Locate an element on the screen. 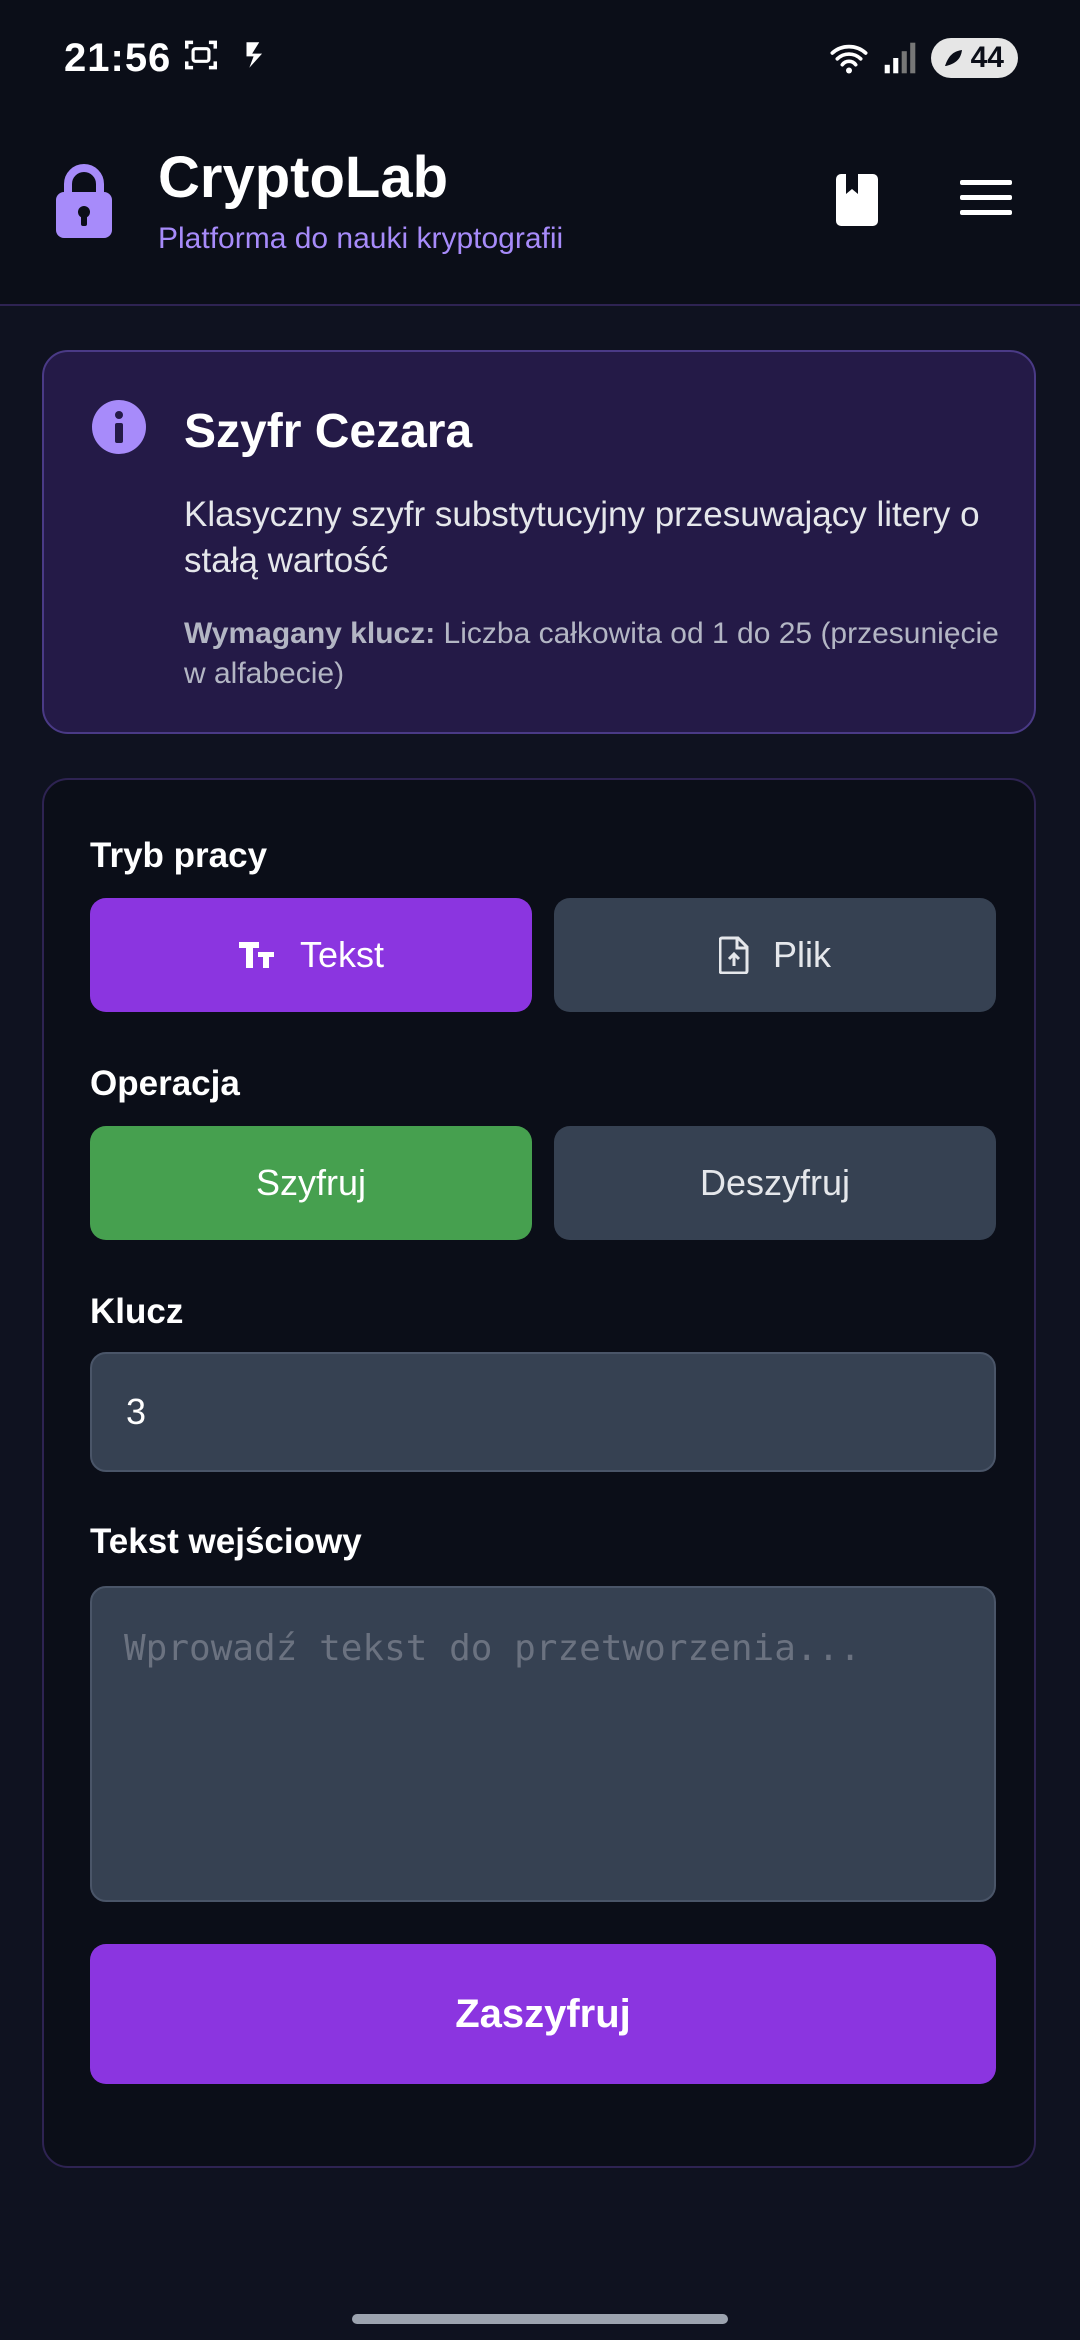 This screenshot has height=2340, width=1080. app-notification-icon is located at coordinates (254, 55).